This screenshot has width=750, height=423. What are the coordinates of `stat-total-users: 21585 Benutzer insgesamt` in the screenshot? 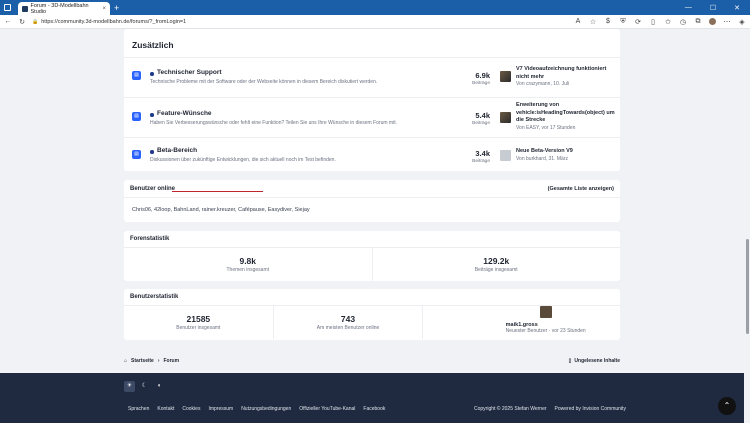 It's located at (199, 322).